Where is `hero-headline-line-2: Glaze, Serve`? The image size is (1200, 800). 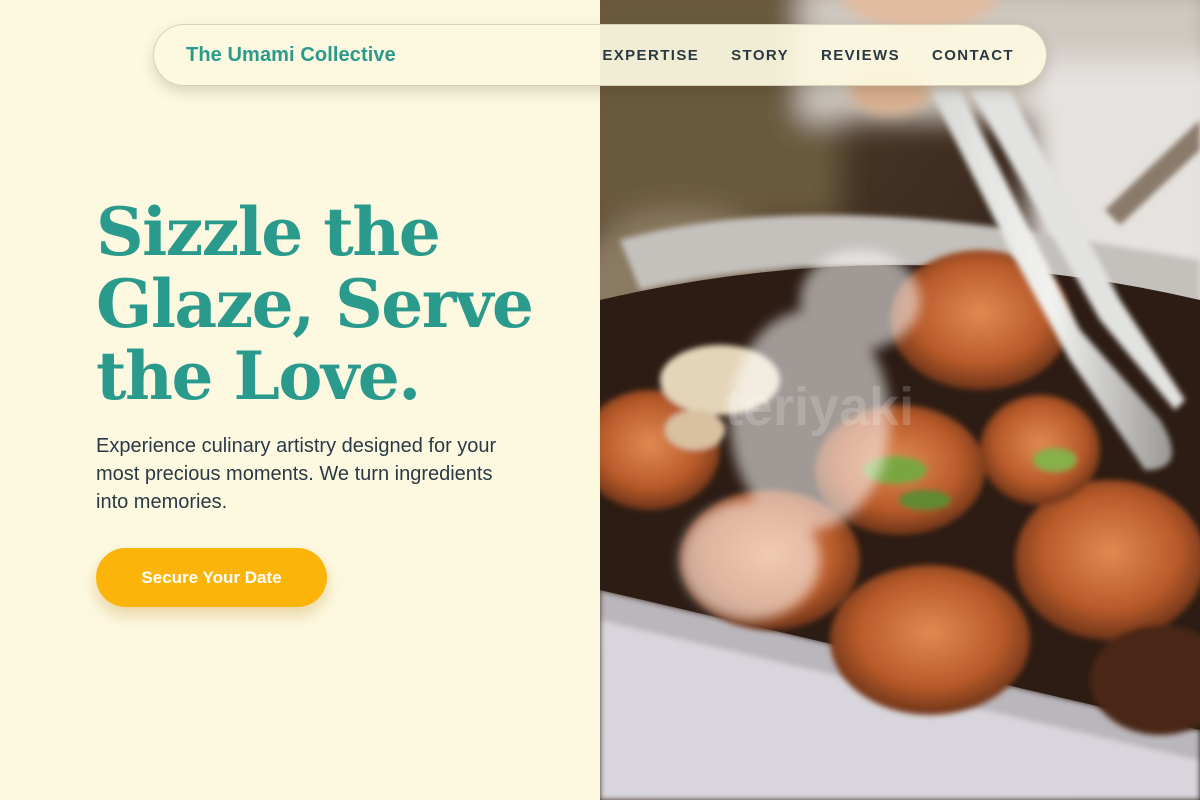 hero-headline-line-2: Glaze, Serve is located at coordinates (315, 304).